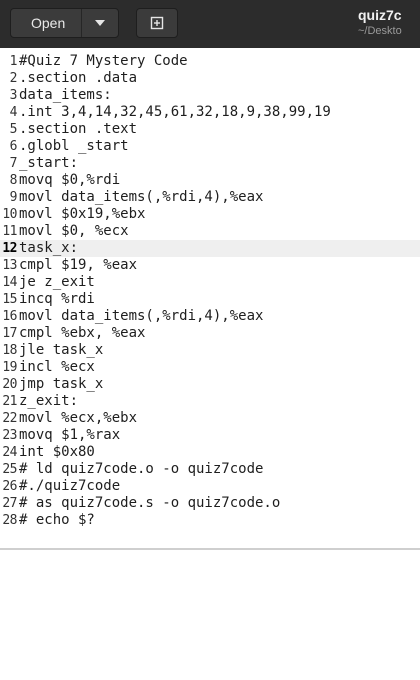 The height and width of the screenshot is (680, 420). Describe the element at coordinates (210, 282) in the screenshot. I see `code-line: 14 je z_exit` at that location.